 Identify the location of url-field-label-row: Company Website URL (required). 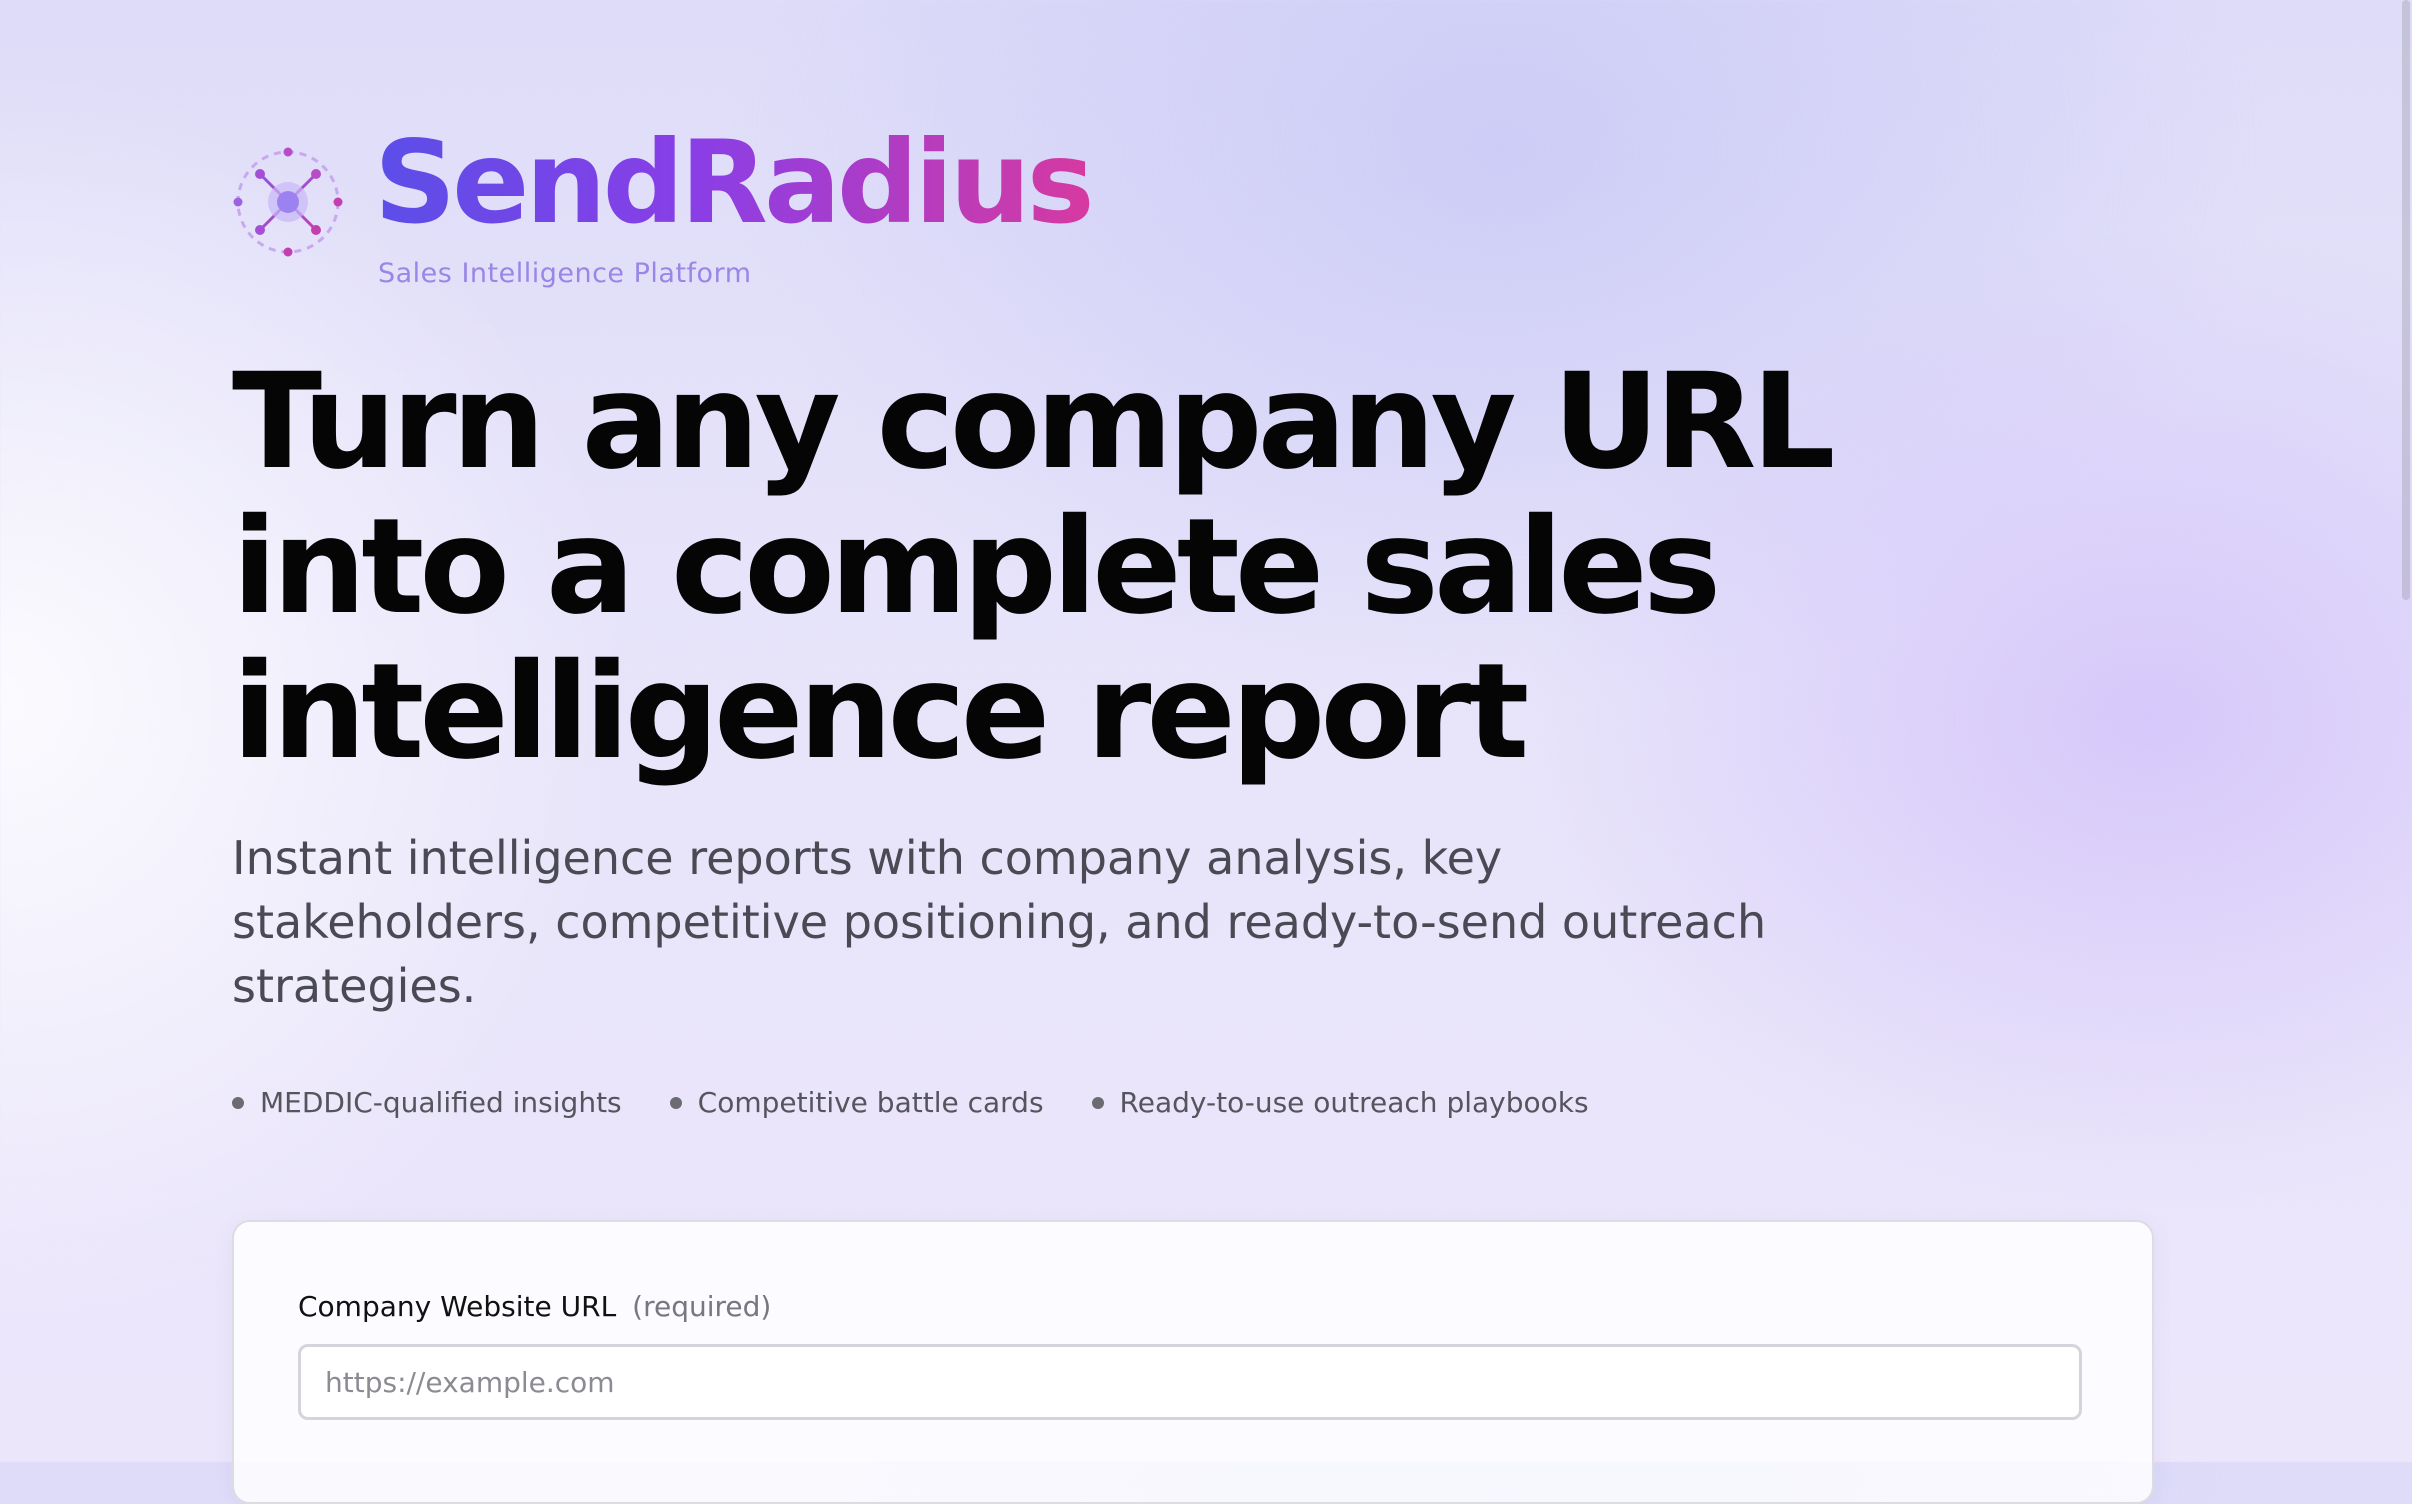
(534, 1306).